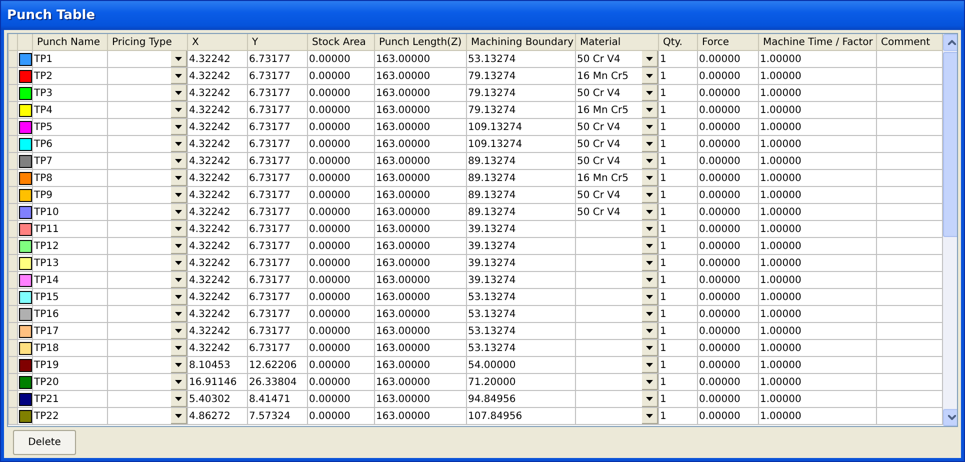 The height and width of the screenshot is (462, 965). I want to click on scroll-down-button, so click(950, 417).